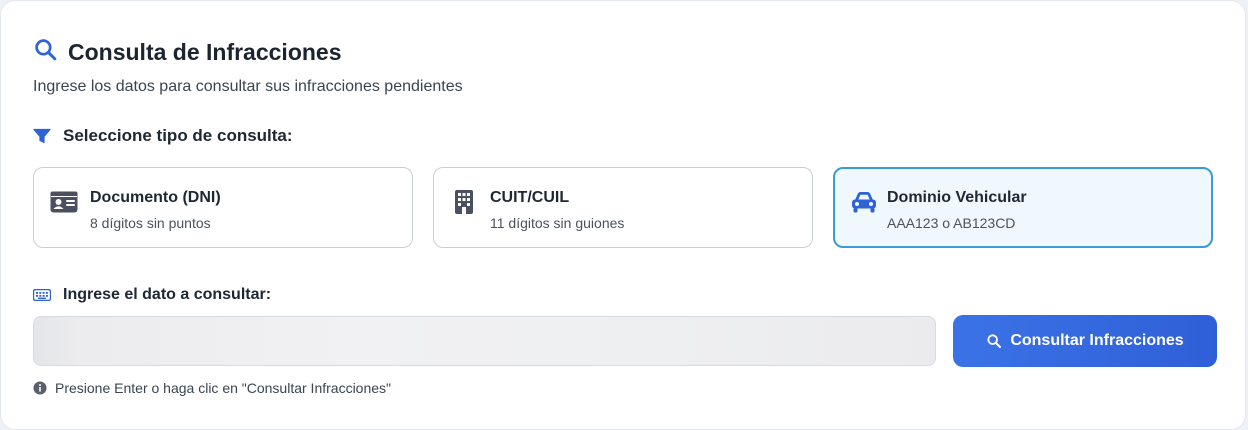  I want to click on option-description: 11 dígitos sin guiones, so click(557, 223).